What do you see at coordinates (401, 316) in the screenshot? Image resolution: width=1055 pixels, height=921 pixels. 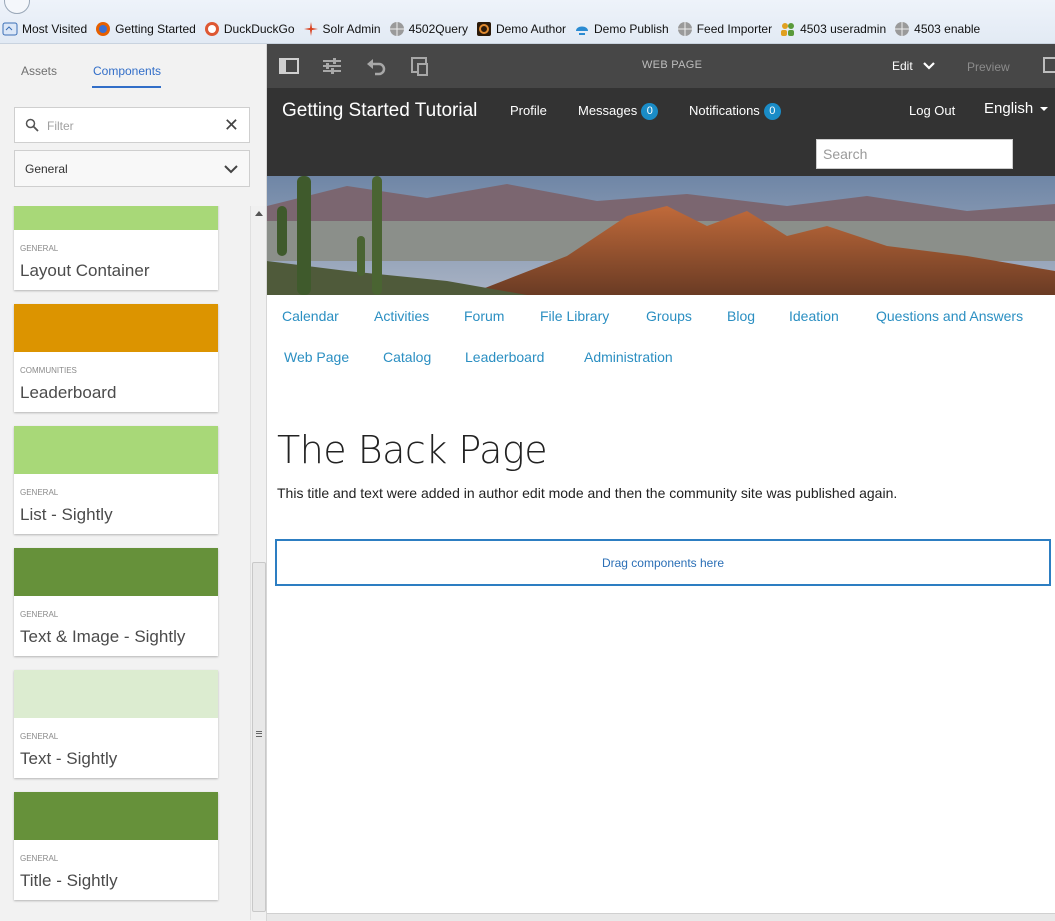 I see `nav-activities: Activities` at bounding box center [401, 316].